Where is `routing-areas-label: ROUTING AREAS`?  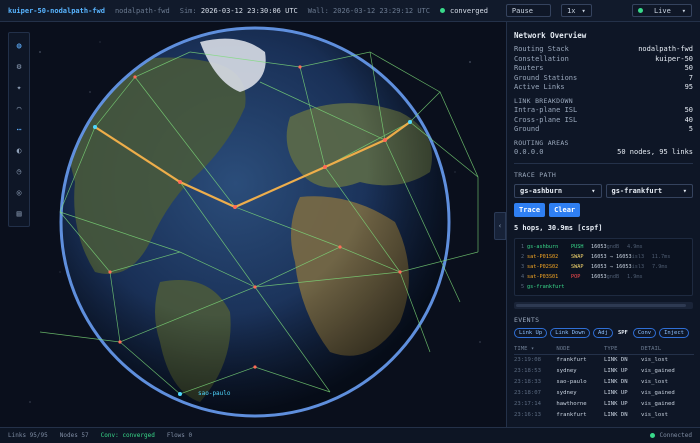 routing-areas-label: ROUTING AREAS is located at coordinates (541, 142).